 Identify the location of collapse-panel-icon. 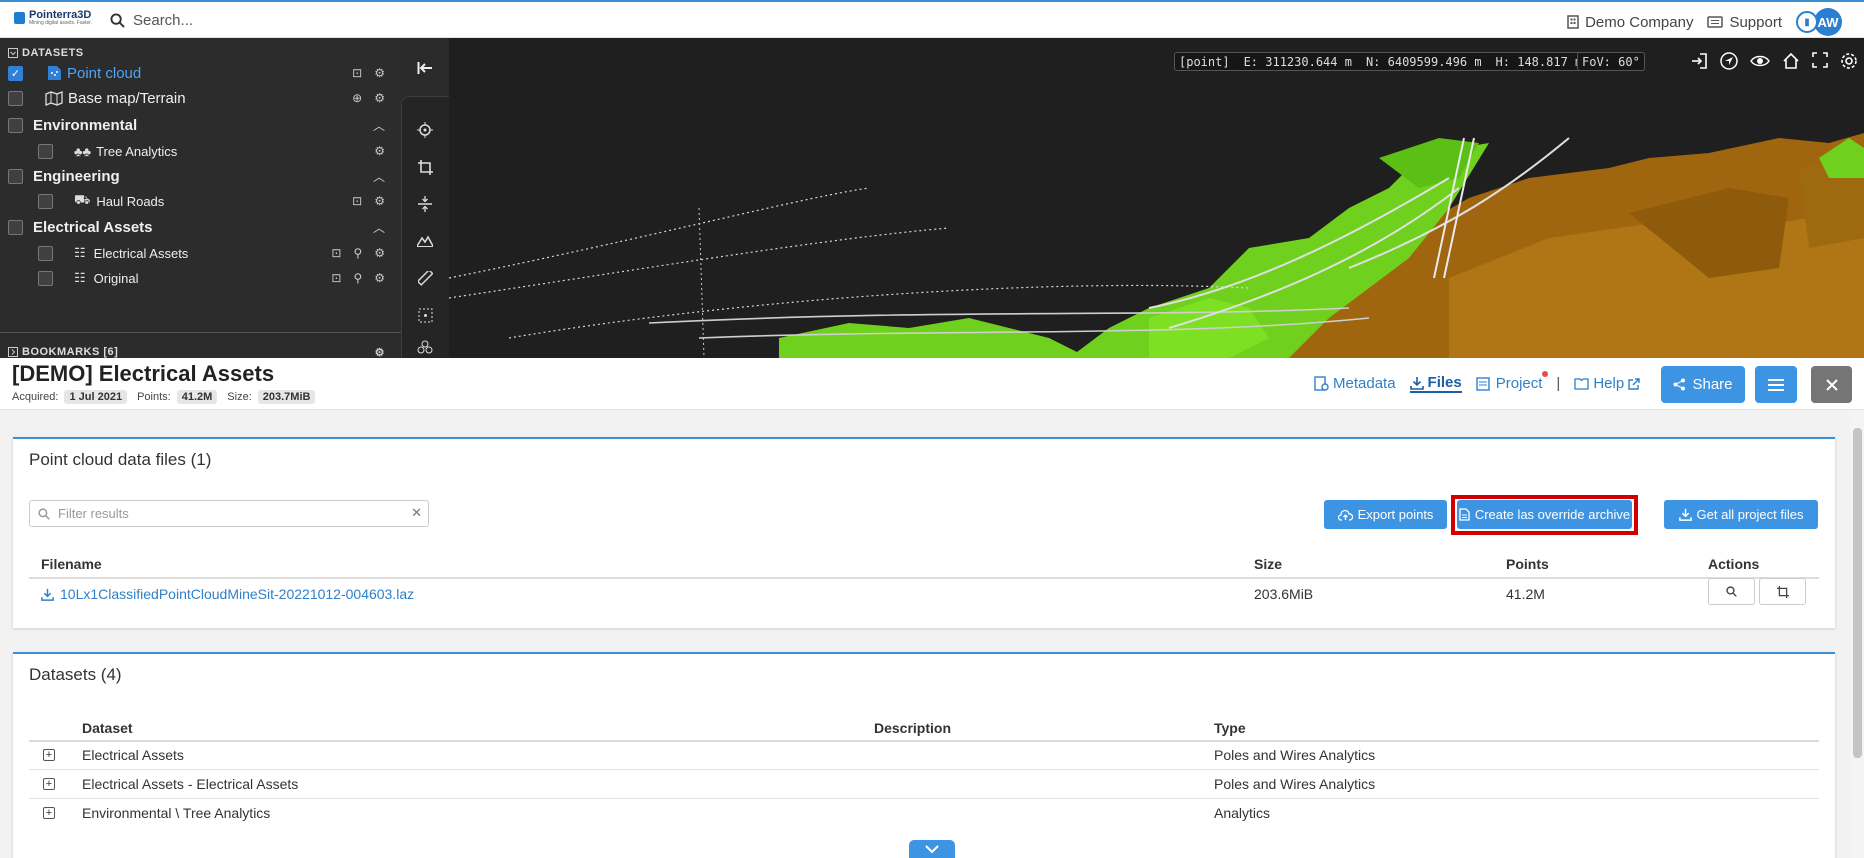
(425, 68).